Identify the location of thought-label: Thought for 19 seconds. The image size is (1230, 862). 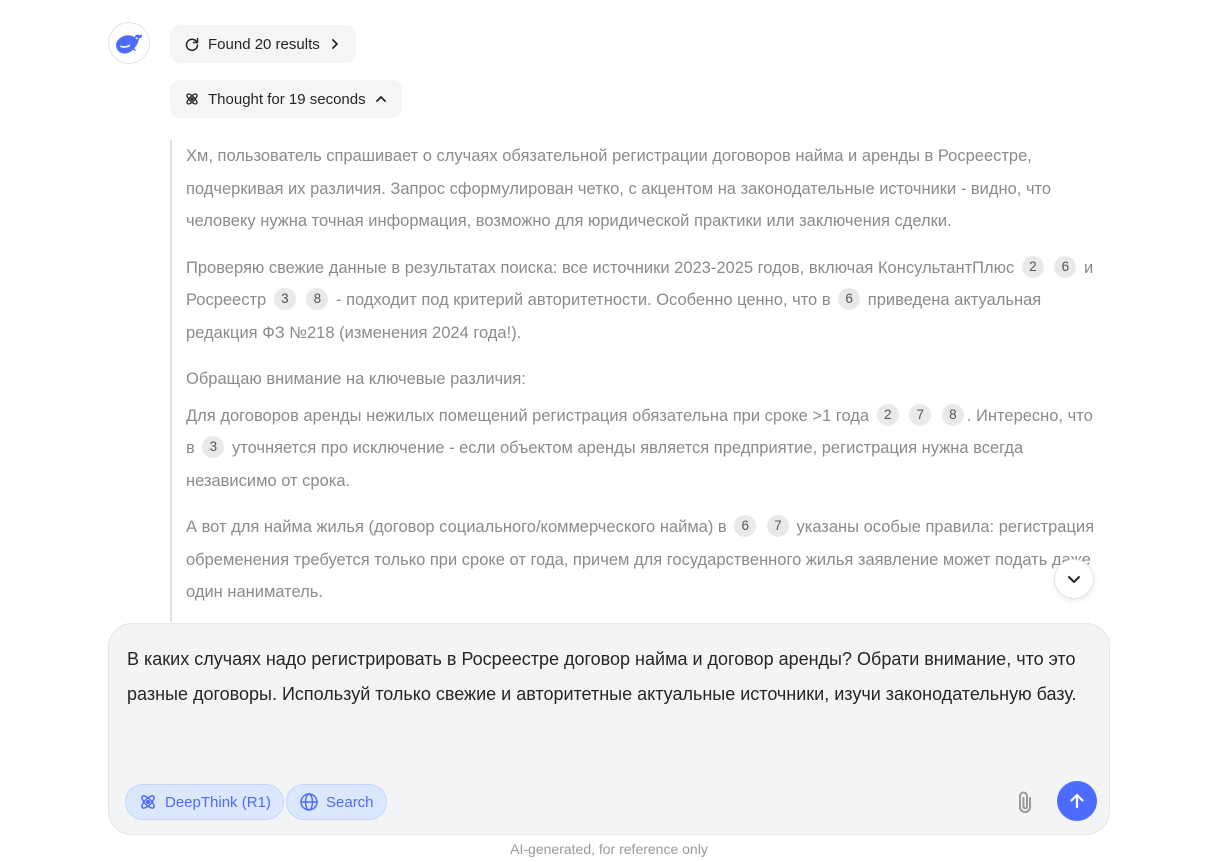
(287, 99).